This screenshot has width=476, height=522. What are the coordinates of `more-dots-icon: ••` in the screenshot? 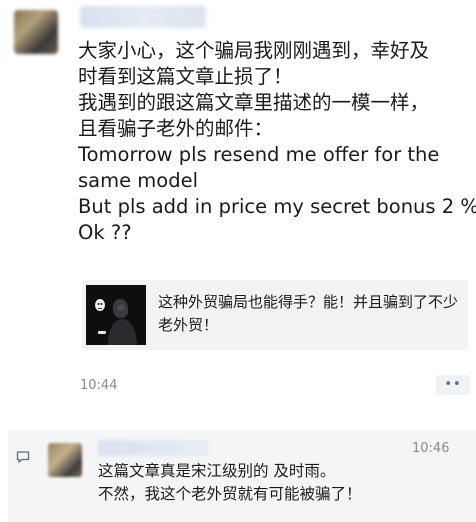 It's located at (453, 384).